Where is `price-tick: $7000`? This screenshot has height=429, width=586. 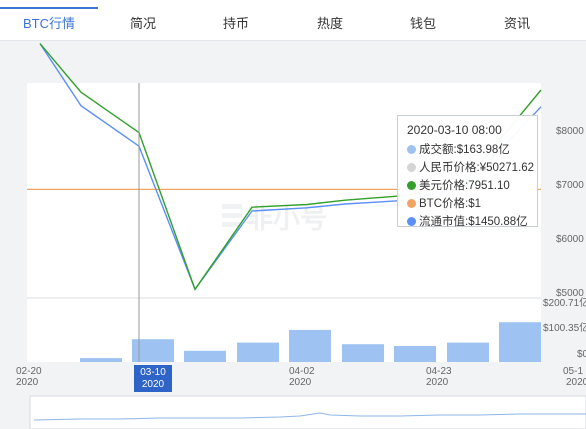
price-tick: $7000 is located at coordinates (570, 185).